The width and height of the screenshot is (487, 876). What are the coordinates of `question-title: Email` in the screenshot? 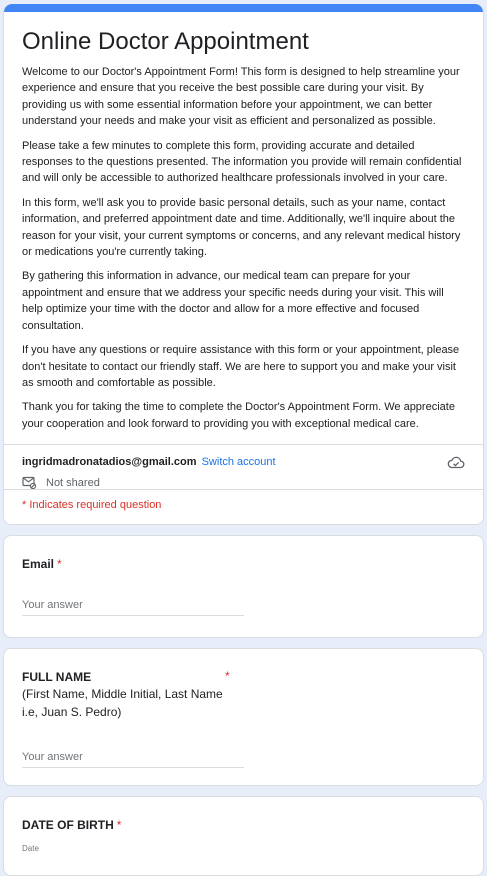 It's located at (38, 564).